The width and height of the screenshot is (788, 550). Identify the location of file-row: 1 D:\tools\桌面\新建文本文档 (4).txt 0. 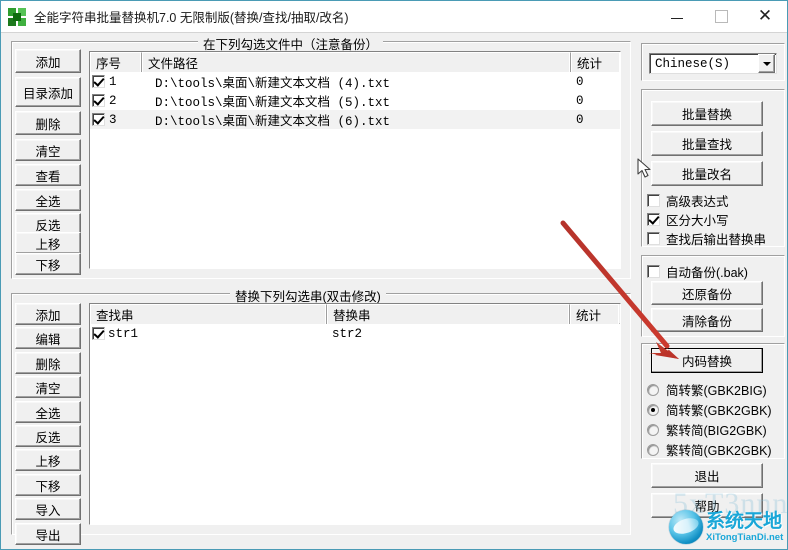
(355, 81).